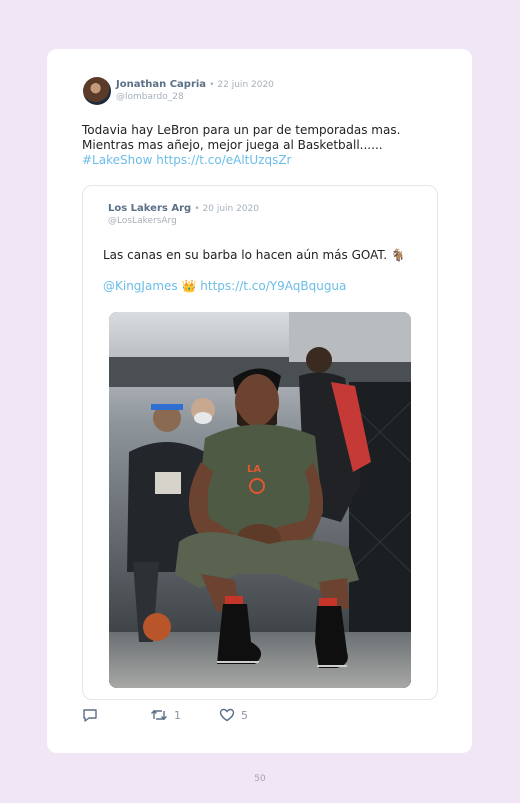 The image size is (520, 803). What do you see at coordinates (150, 97) in the screenshot?
I see `author-handle: @lombardo_28` at bounding box center [150, 97].